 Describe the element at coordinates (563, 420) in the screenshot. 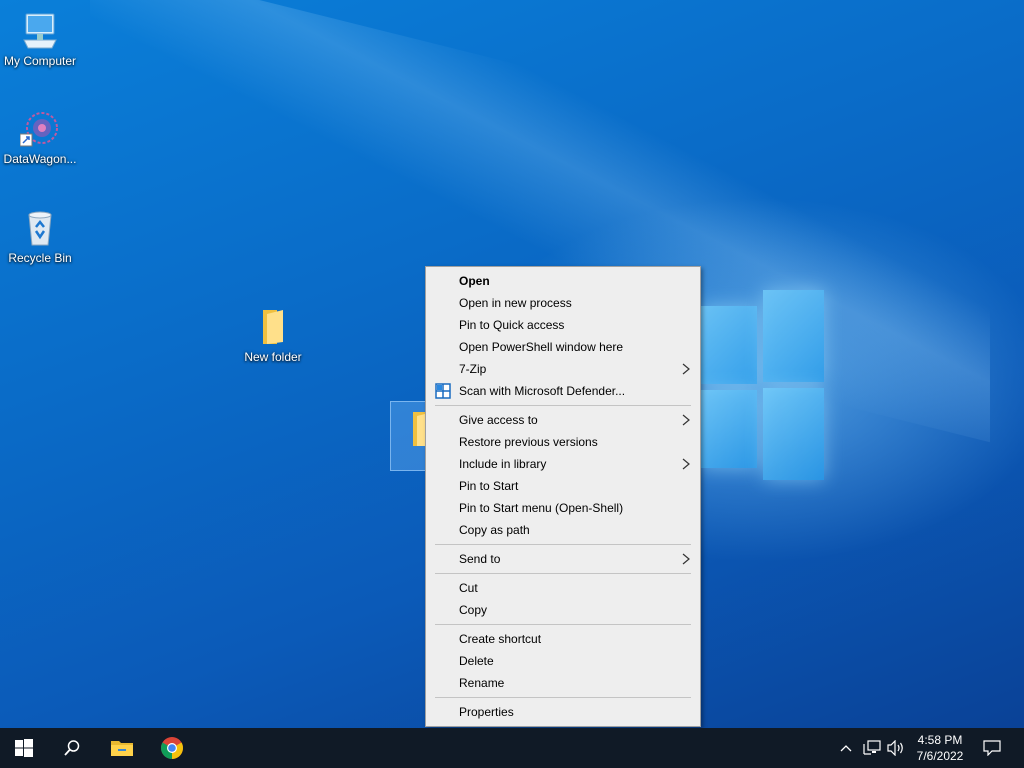

I see `menu-item-give-access: Give access to` at that location.